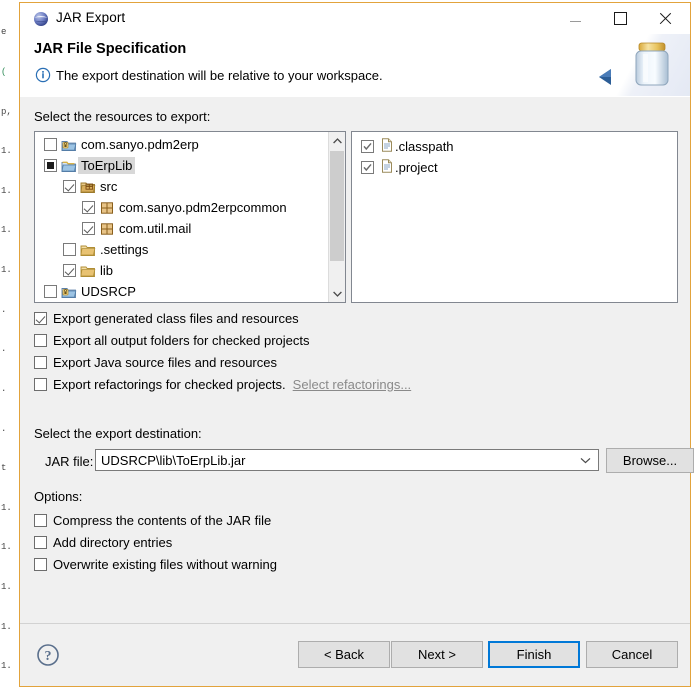 This screenshot has height=692, width=695. What do you see at coordinates (109, 186) in the screenshot?
I see `tree-row-label: src` at bounding box center [109, 186].